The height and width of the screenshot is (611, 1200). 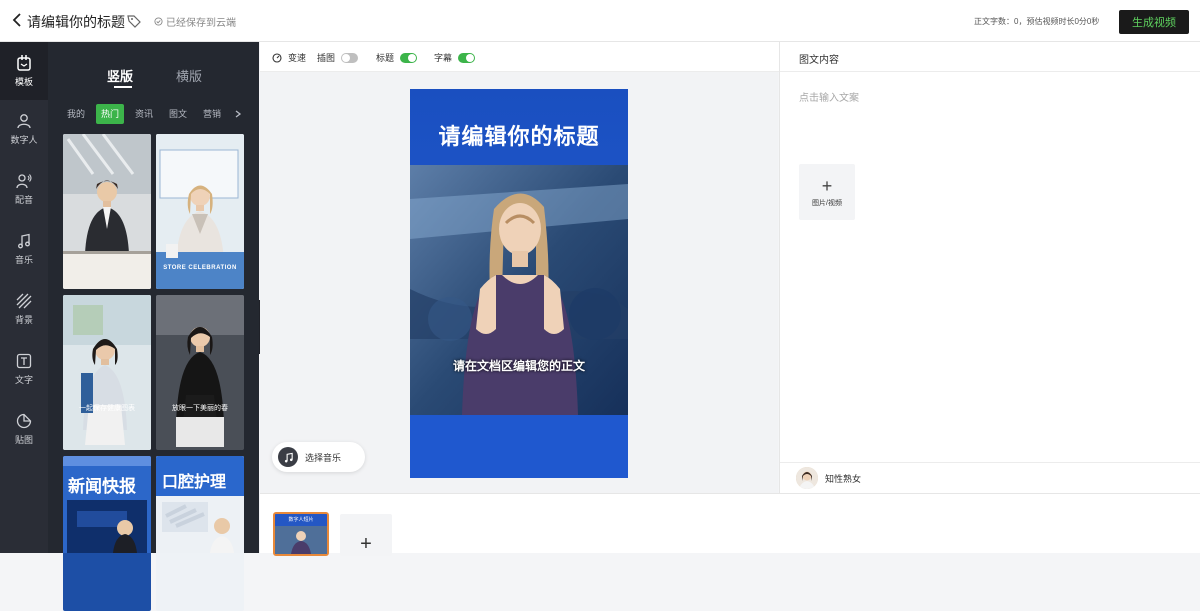 What do you see at coordinates (829, 96) in the screenshot?
I see `script-input: 点击输入文案` at bounding box center [829, 96].